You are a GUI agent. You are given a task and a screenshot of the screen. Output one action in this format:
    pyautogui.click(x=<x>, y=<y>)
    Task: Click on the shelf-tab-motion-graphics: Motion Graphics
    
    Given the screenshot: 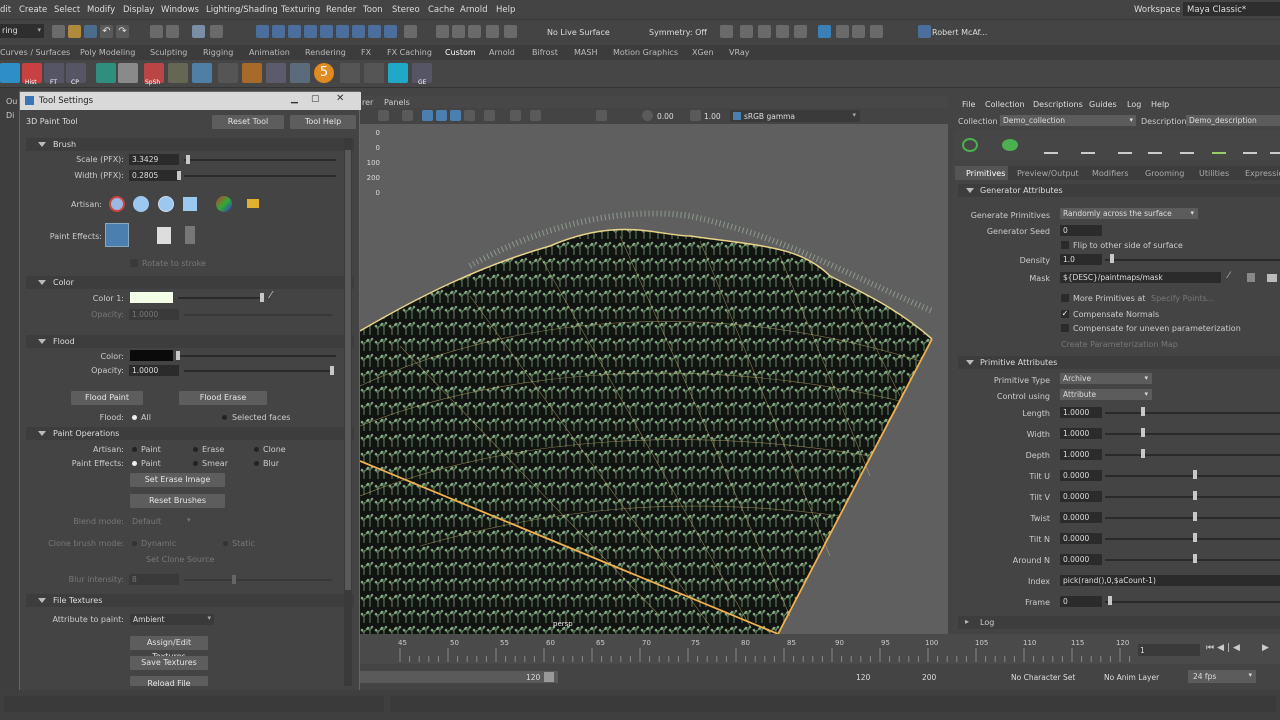 What is the action you would take?
    pyautogui.click(x=645, y=52)
    